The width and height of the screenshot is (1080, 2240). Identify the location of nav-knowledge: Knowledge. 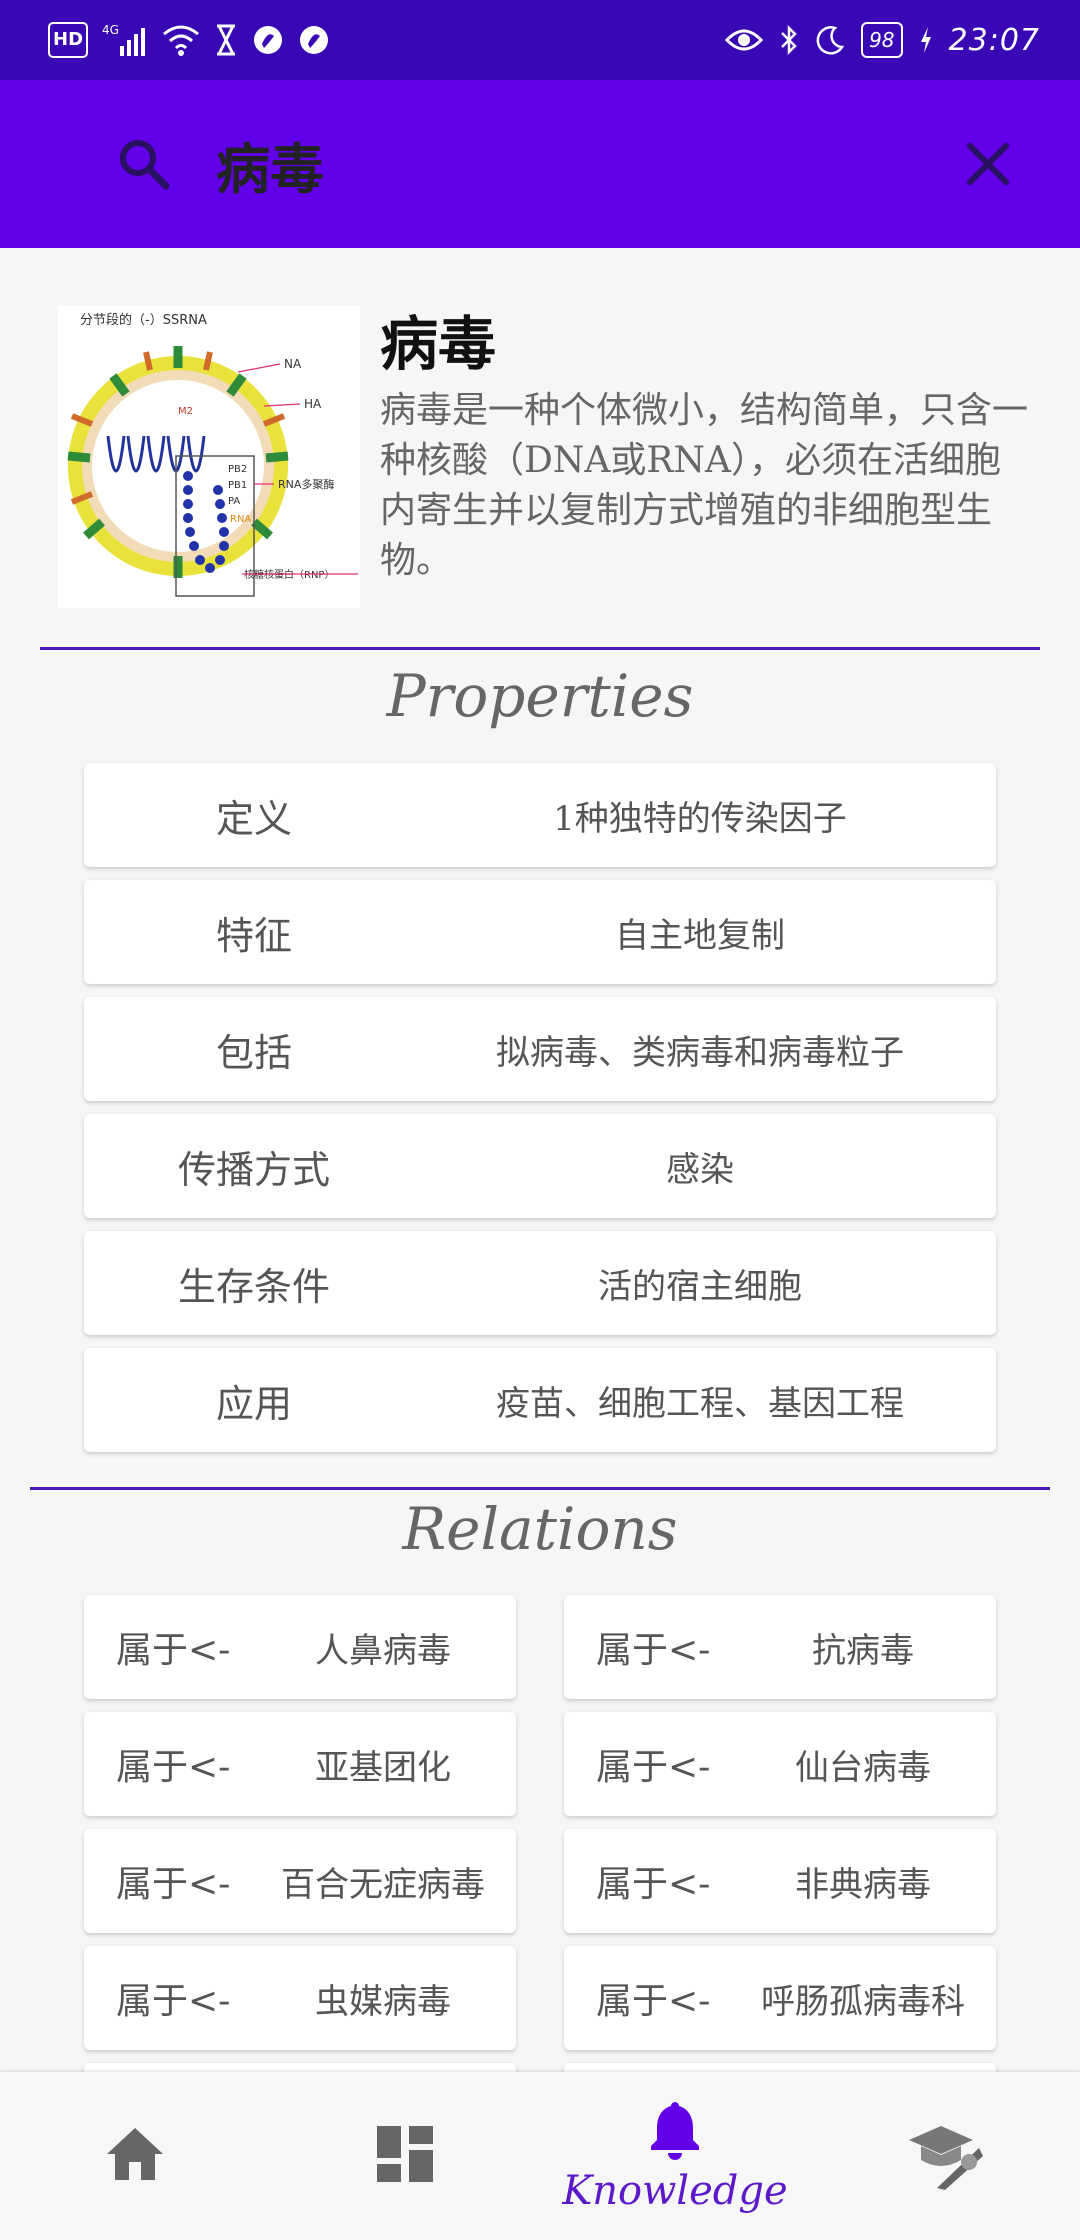
(675, 2156).